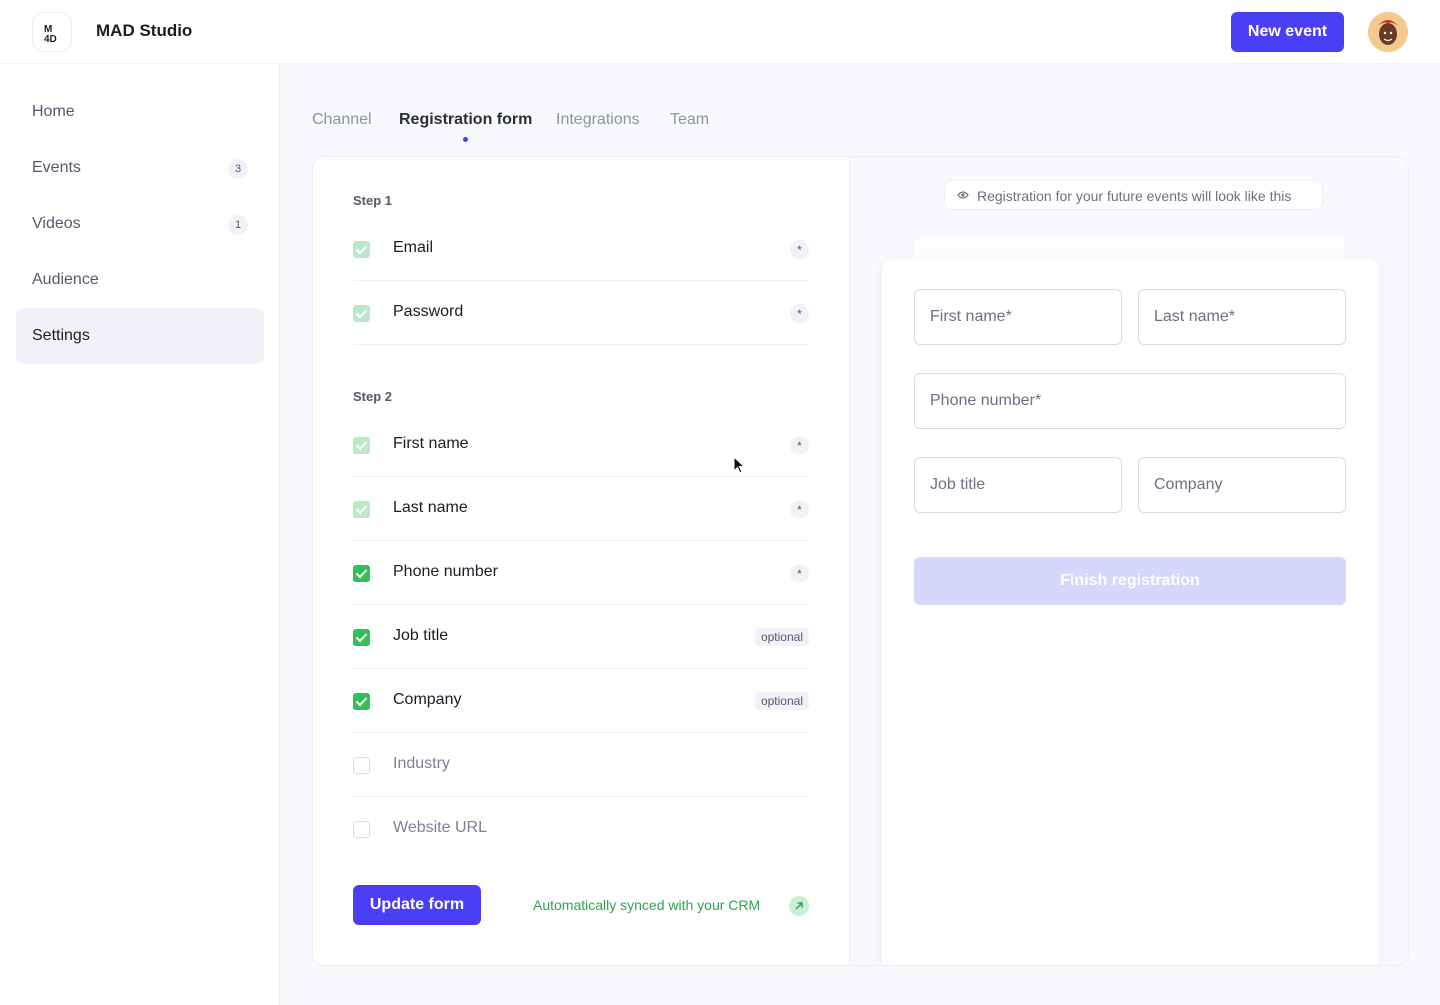 This screenshot has width=1440, height=1005. What do you see at coordinates (1130, 581) in the screenshot?
I see `finish-registration-button: Finish registration` at bounding box center [1130, 581].